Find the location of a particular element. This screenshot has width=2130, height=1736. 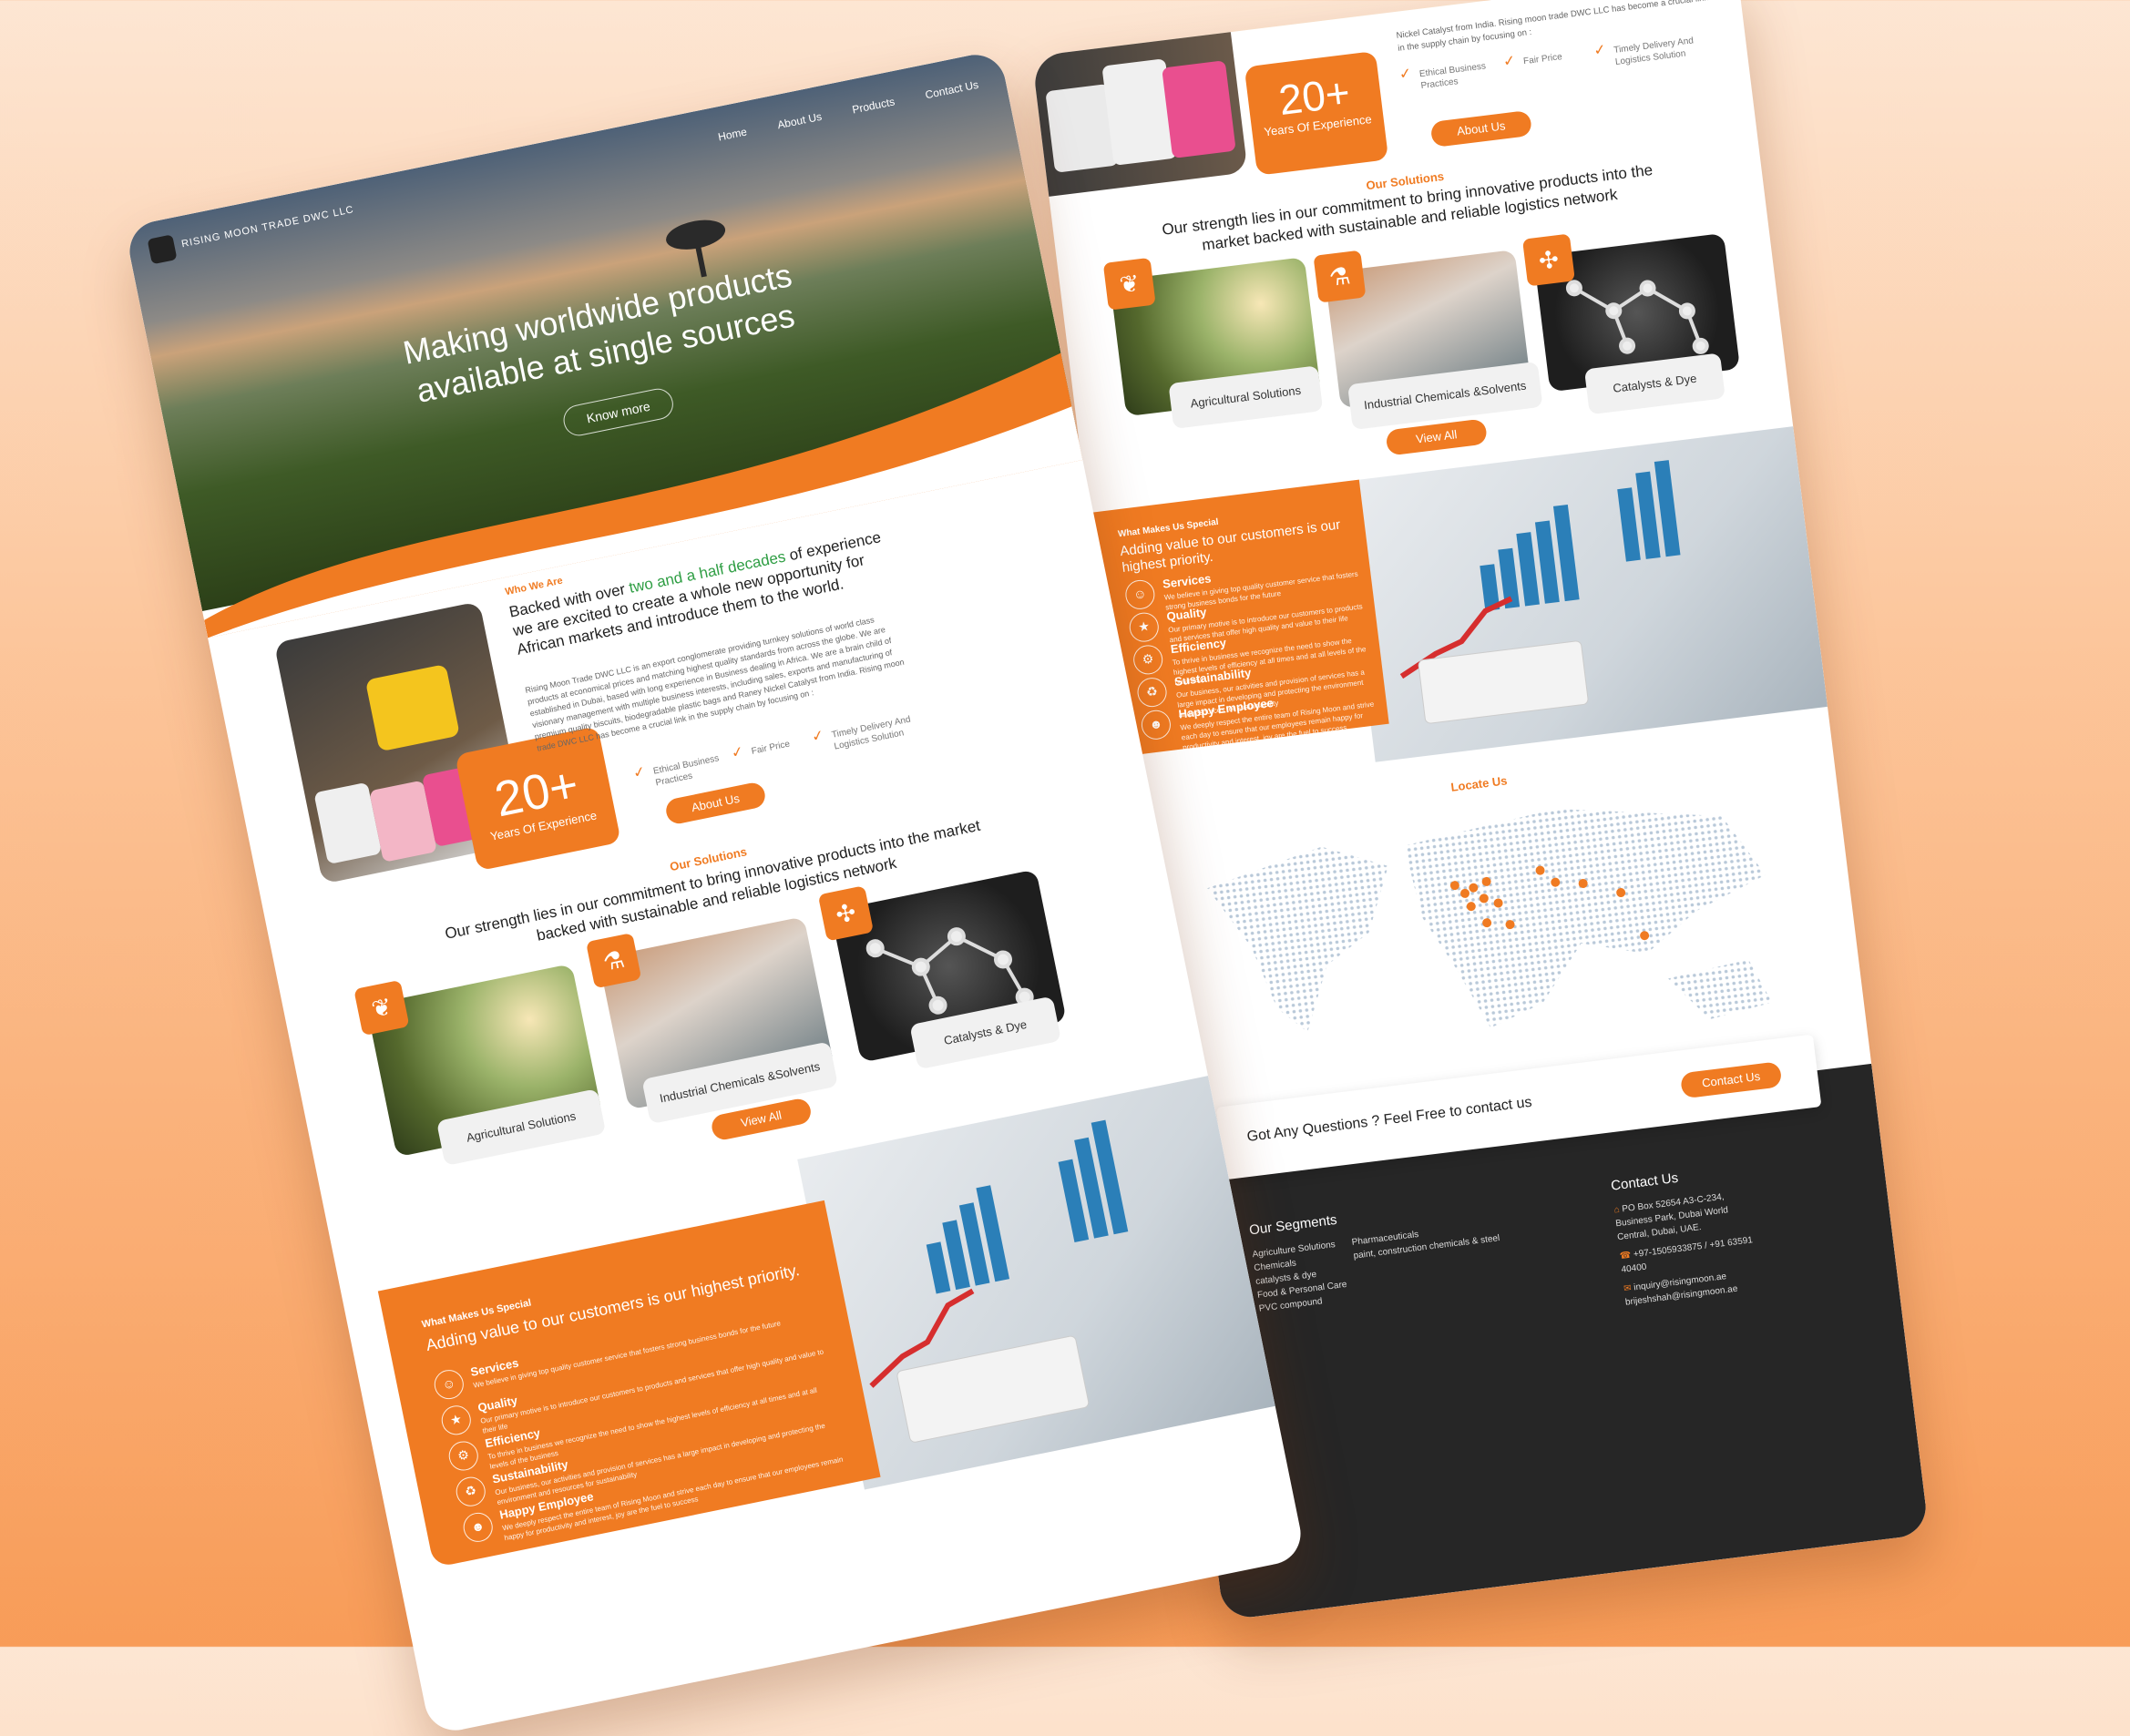

contact-us-button: Contact Us is located at coordinates (1731, 1080).